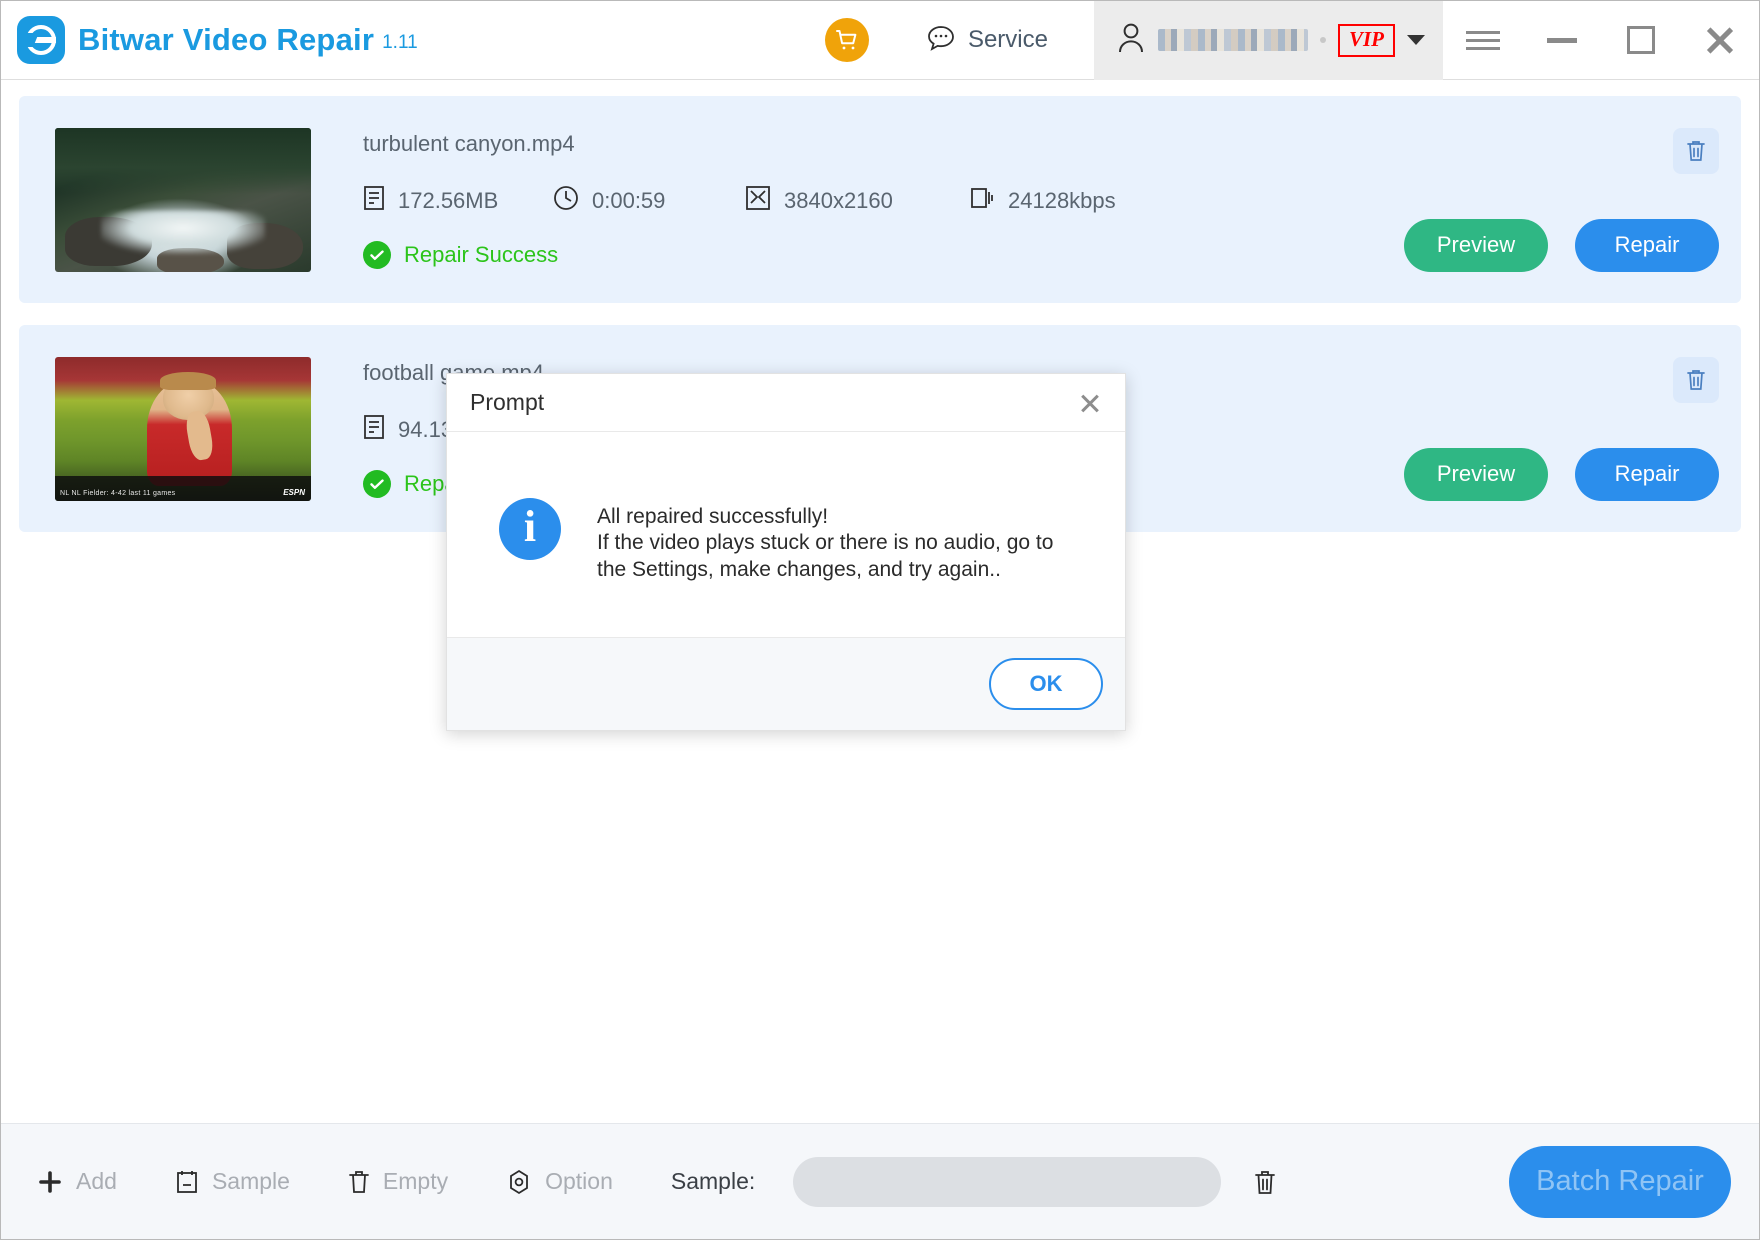 The height and width of the screenshot is (1240, 1760). I want to click on file-size-value: 172.56MB, so click(448, 200).